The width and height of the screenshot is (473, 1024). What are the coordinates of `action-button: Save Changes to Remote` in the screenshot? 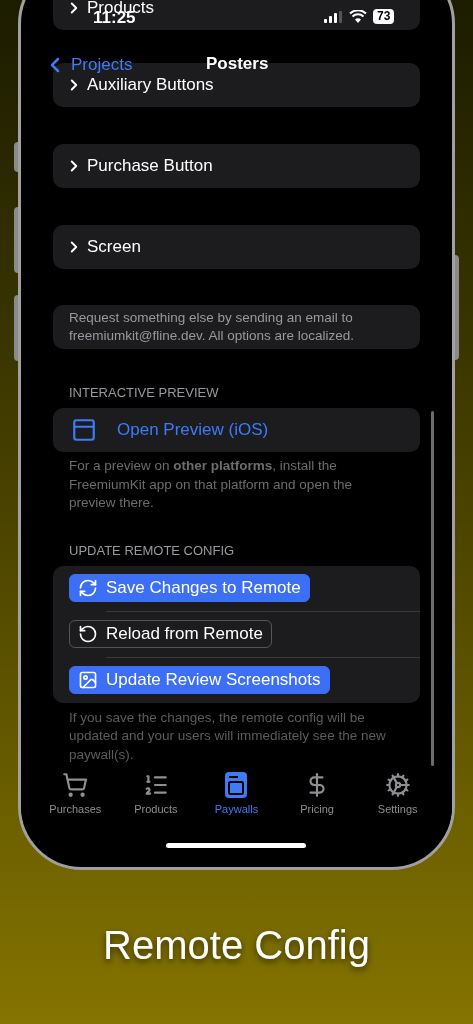 It's located at (189, 588).